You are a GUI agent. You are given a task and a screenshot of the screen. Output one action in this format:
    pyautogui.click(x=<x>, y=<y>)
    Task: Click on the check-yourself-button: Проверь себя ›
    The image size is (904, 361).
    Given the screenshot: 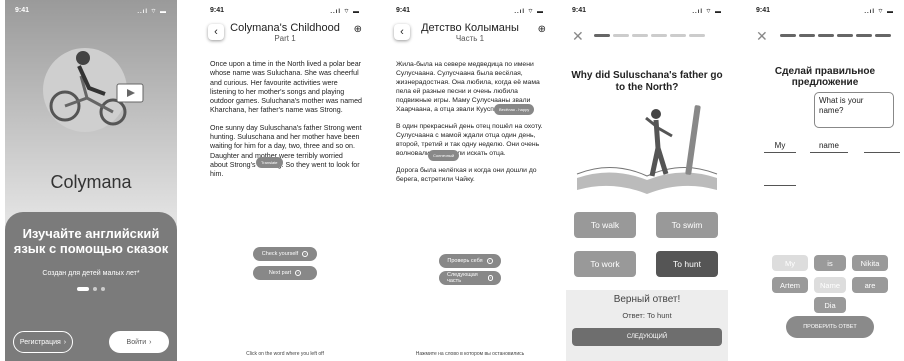 What is the action you would take?
    pyautogui.click(x=470, y=261)
    